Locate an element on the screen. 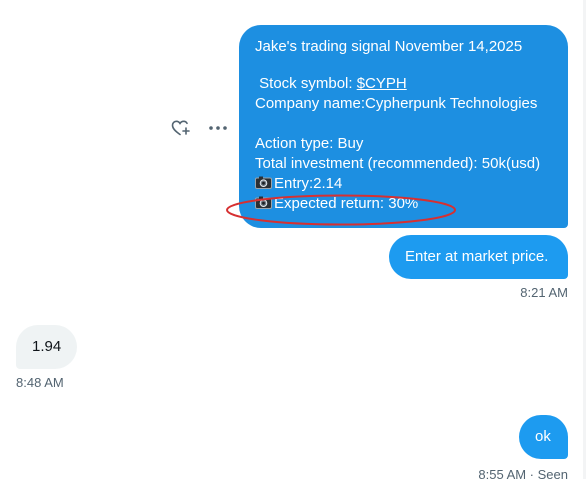  camera-icon is located at coordinates (263, 182).